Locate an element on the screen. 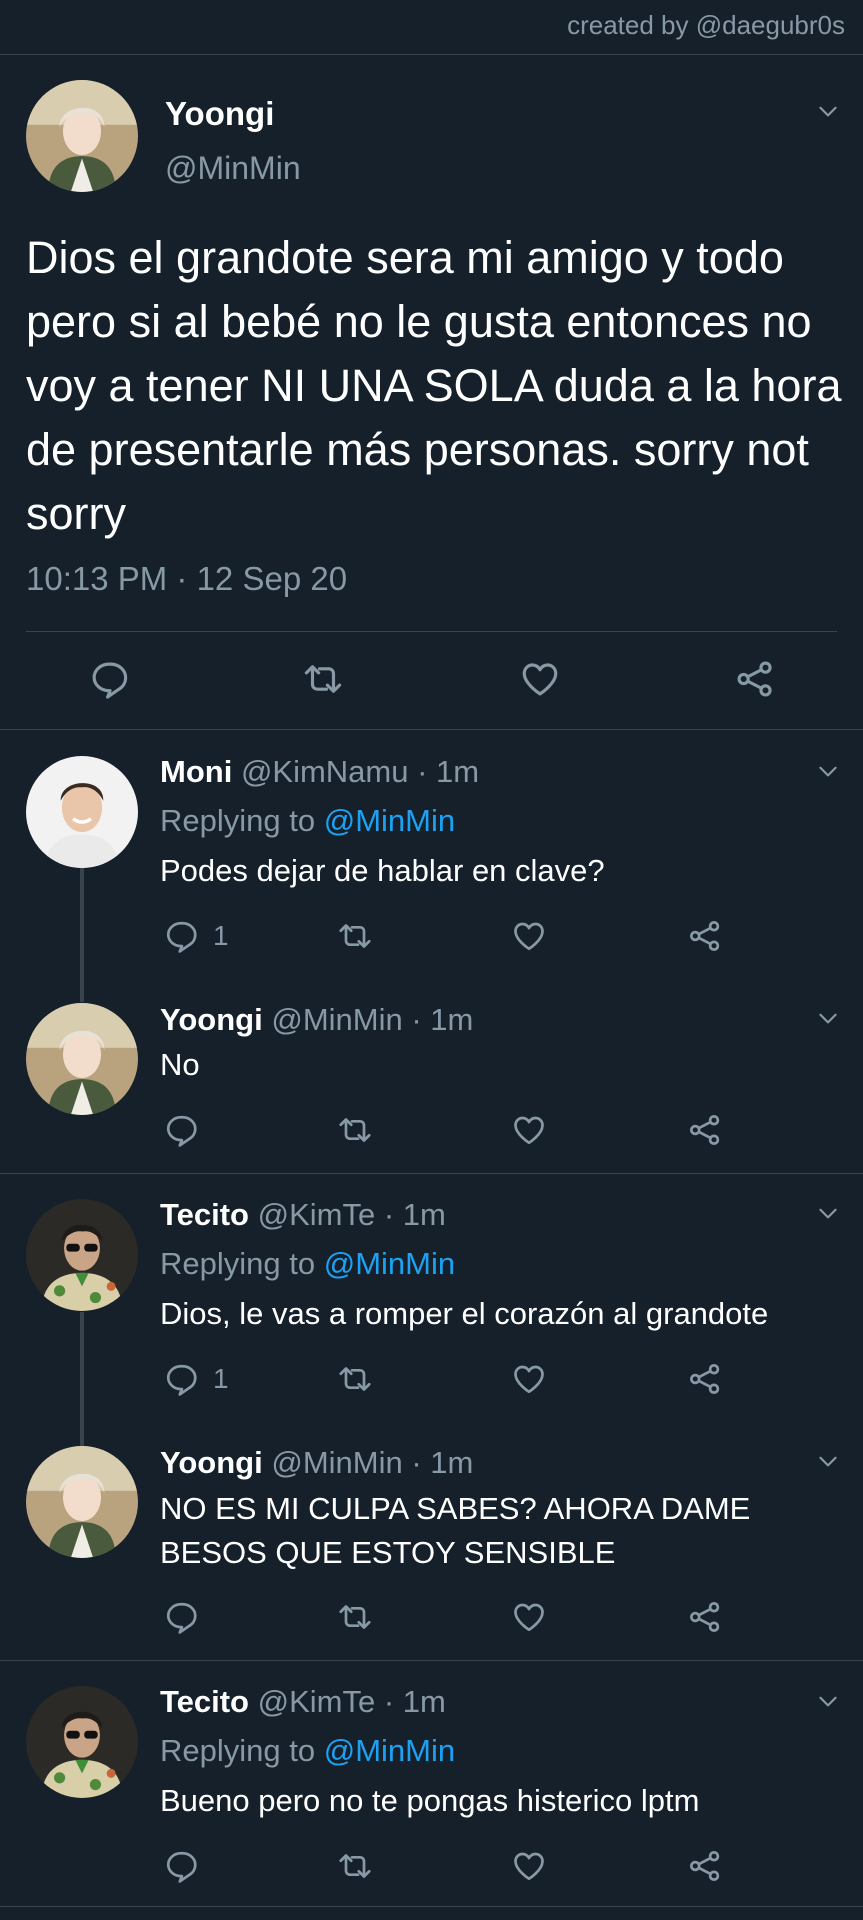  reply-text: Podes dejar de hablar en clave? is located at coordinates (382, 870).